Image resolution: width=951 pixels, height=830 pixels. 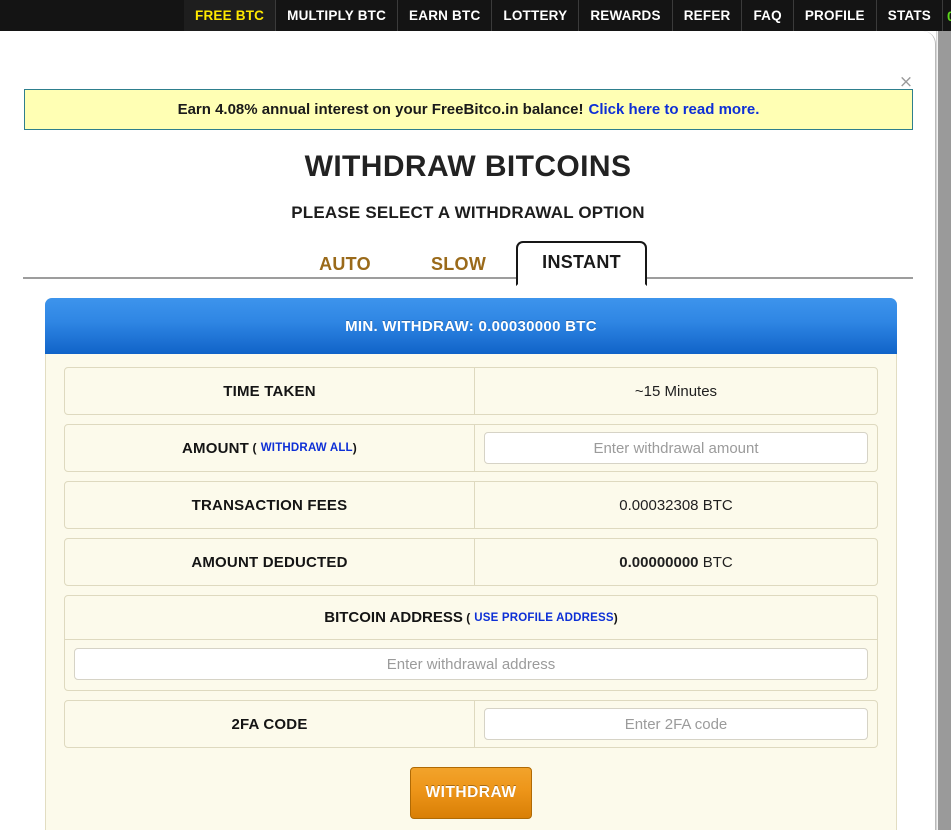 What do you see at coordinates (270, 391) in the screenshot?
I see `row-label: TIME TAKEN` at bounding box center [270, 391].